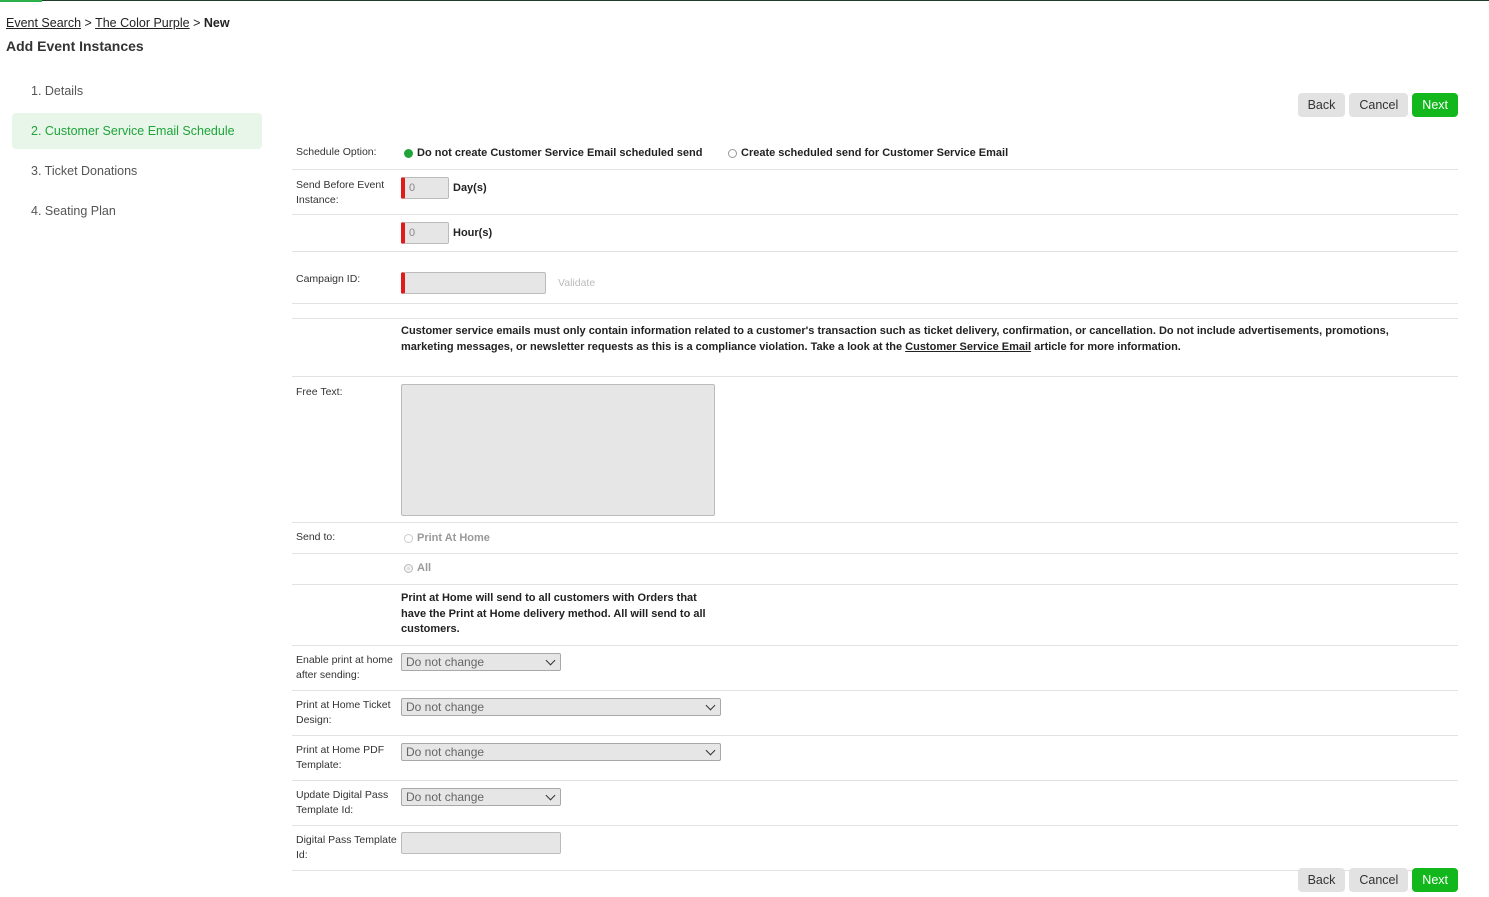 This screenshot has width=1489, height=897. What do you see at coordinates (425, 233) in the screenshot?
I see `send-before-hours-input` at bounding box center [425, 233].